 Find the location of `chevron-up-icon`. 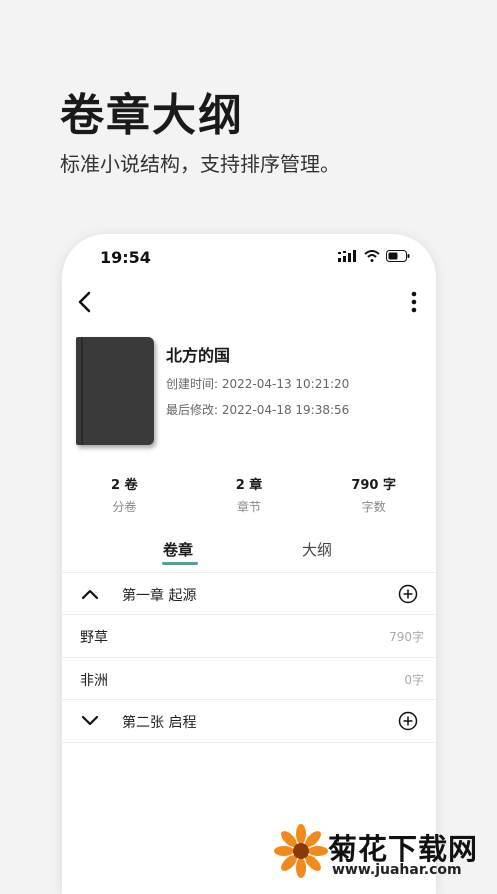

chevron-up-icon is located at coordinates (90, 594).